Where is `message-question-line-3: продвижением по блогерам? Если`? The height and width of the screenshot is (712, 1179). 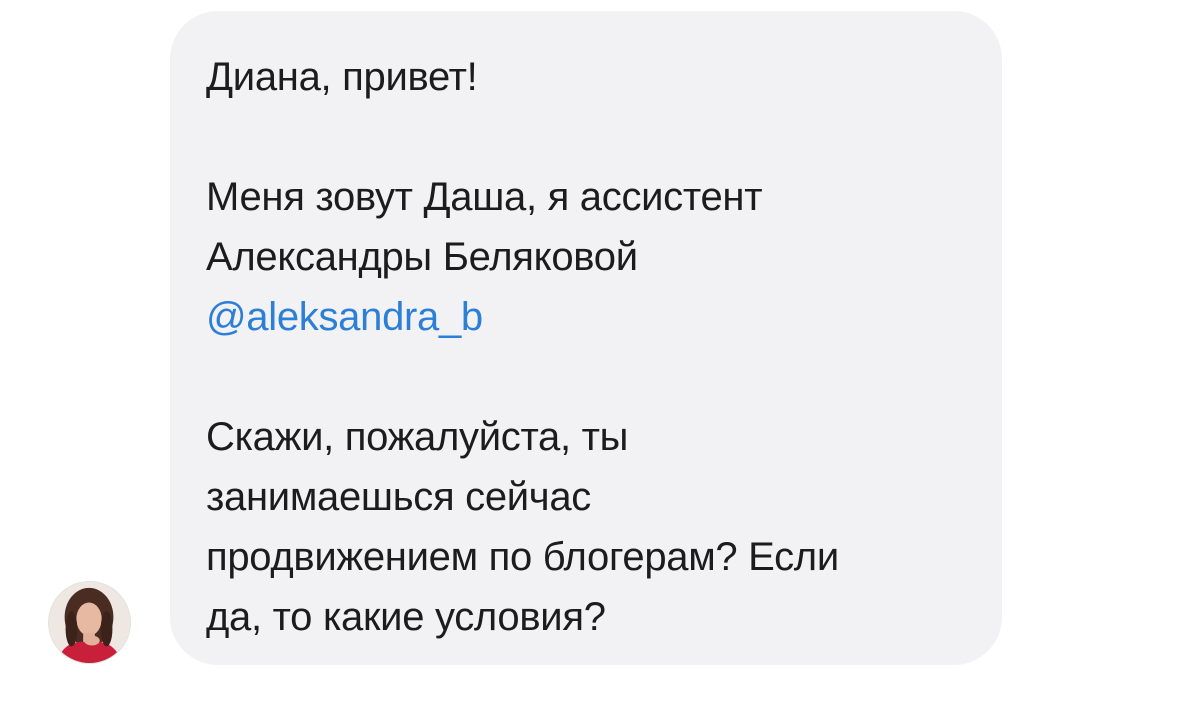 message-question-line-3: продвижением по блогерам? Если is located at coordinates (522, 557).